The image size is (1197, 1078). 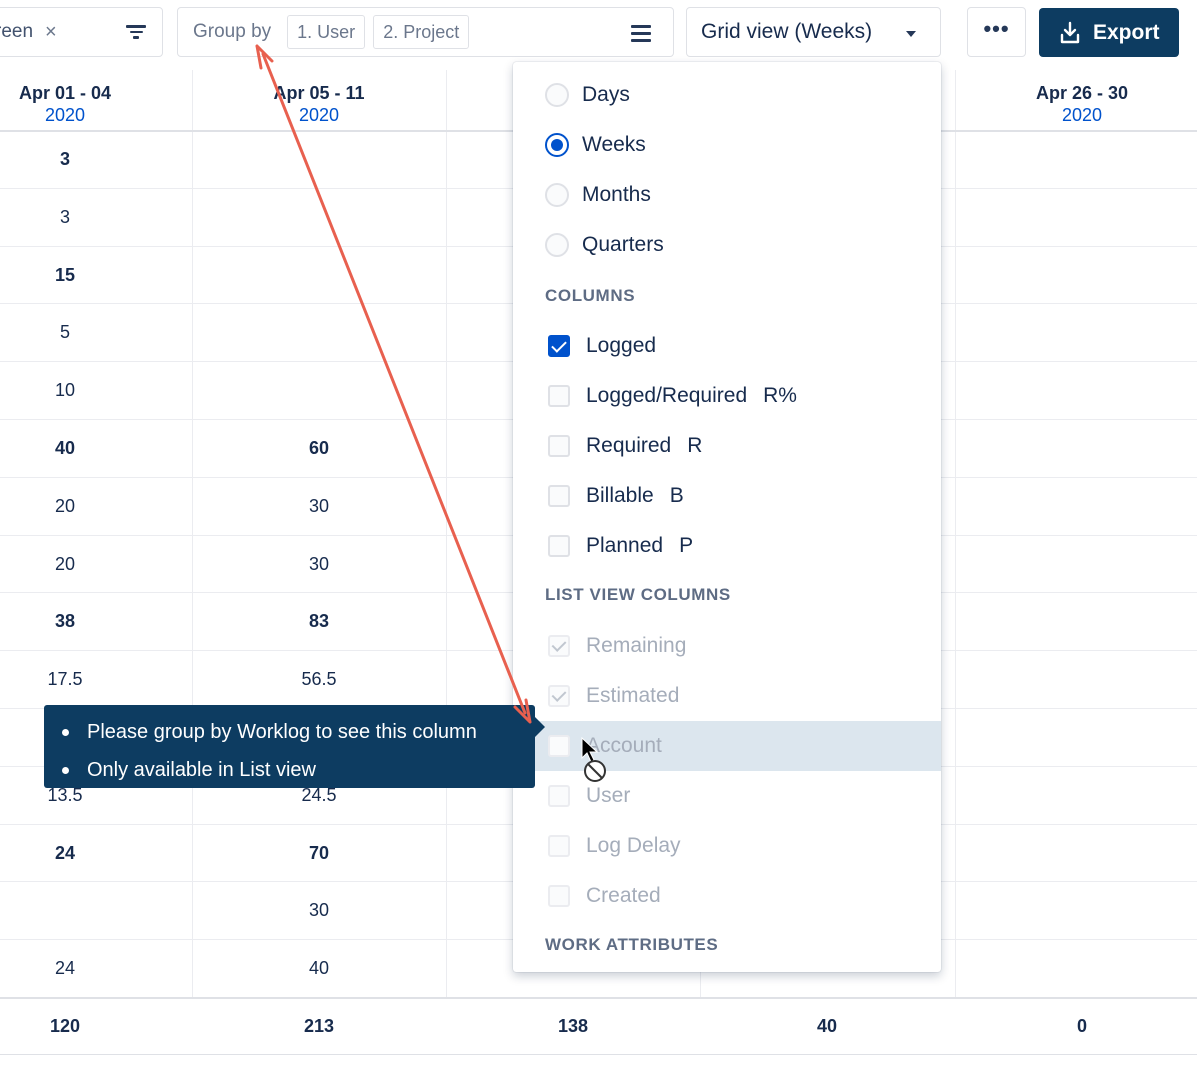 What do you see at coordinates (326, 32) in the screenshot?
I see `group-chip-user: 1. User` at bounding box center [326, 32].